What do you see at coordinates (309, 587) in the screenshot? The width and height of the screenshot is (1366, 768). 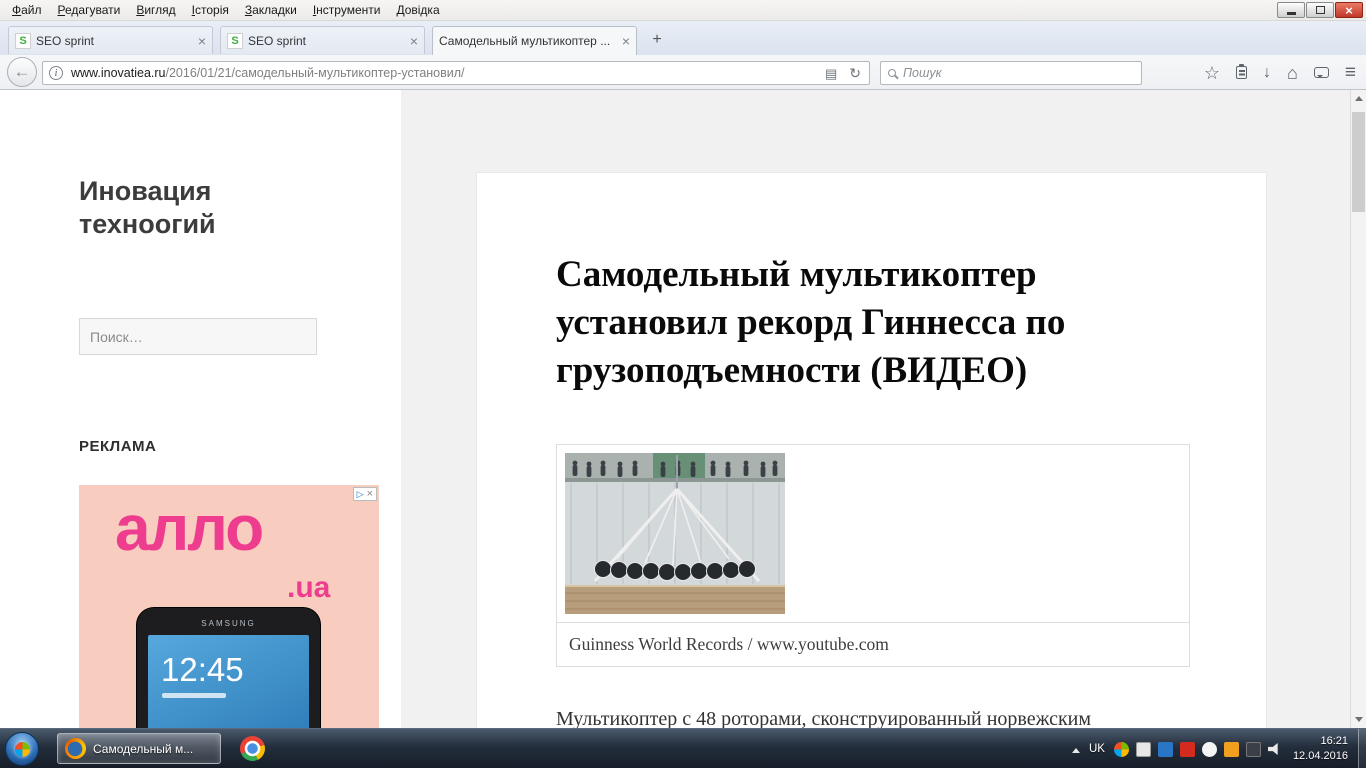 I see `ad-brand-domain: .ua` at bounding box center [309, 587].